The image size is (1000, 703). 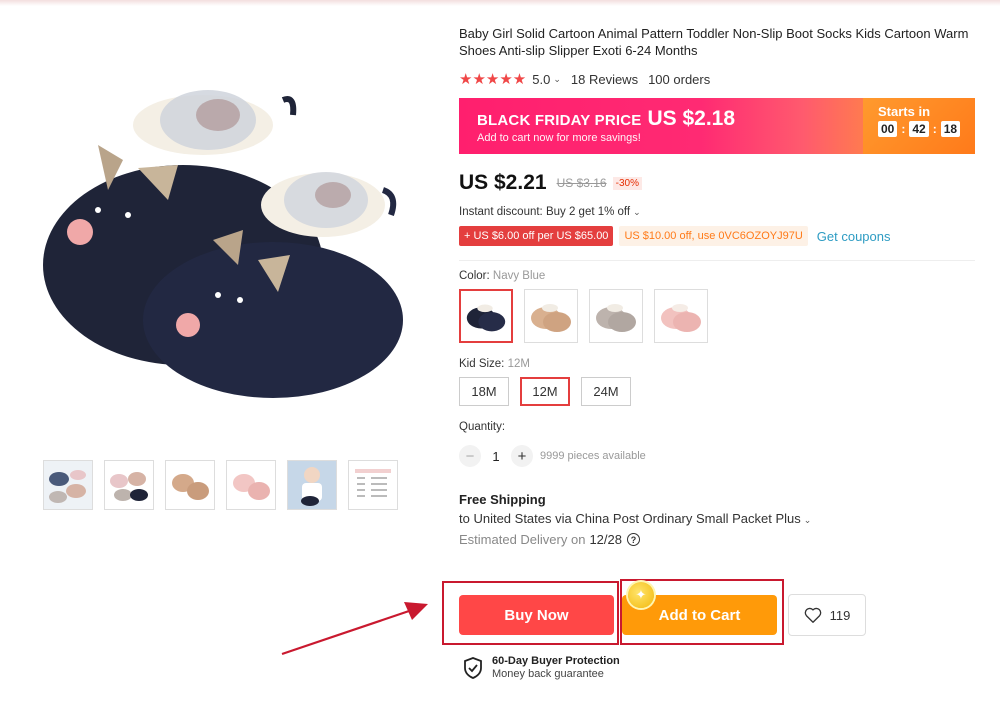 I want to click on price-row: US $2.21 US $3.16 -30%, so click(x=717, y=183).